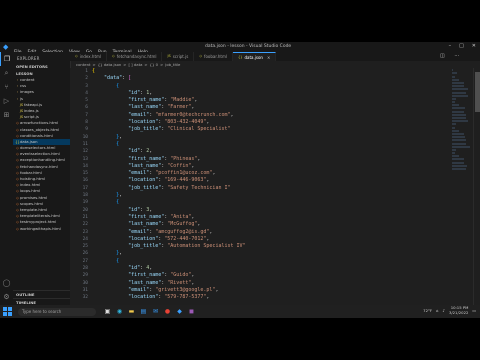 This screenshot has height=360, width=480. What do you see at coordinates (119, 311) in the screenshot?
I see `edge-icon: ◉` at bounding box center [119, 311].